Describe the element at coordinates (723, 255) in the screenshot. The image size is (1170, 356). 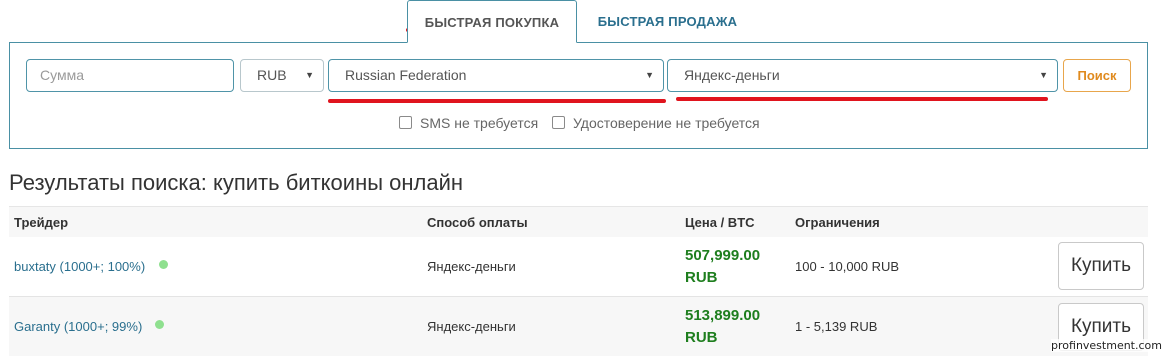
I see `price-amount: 507,999.00` at that location.